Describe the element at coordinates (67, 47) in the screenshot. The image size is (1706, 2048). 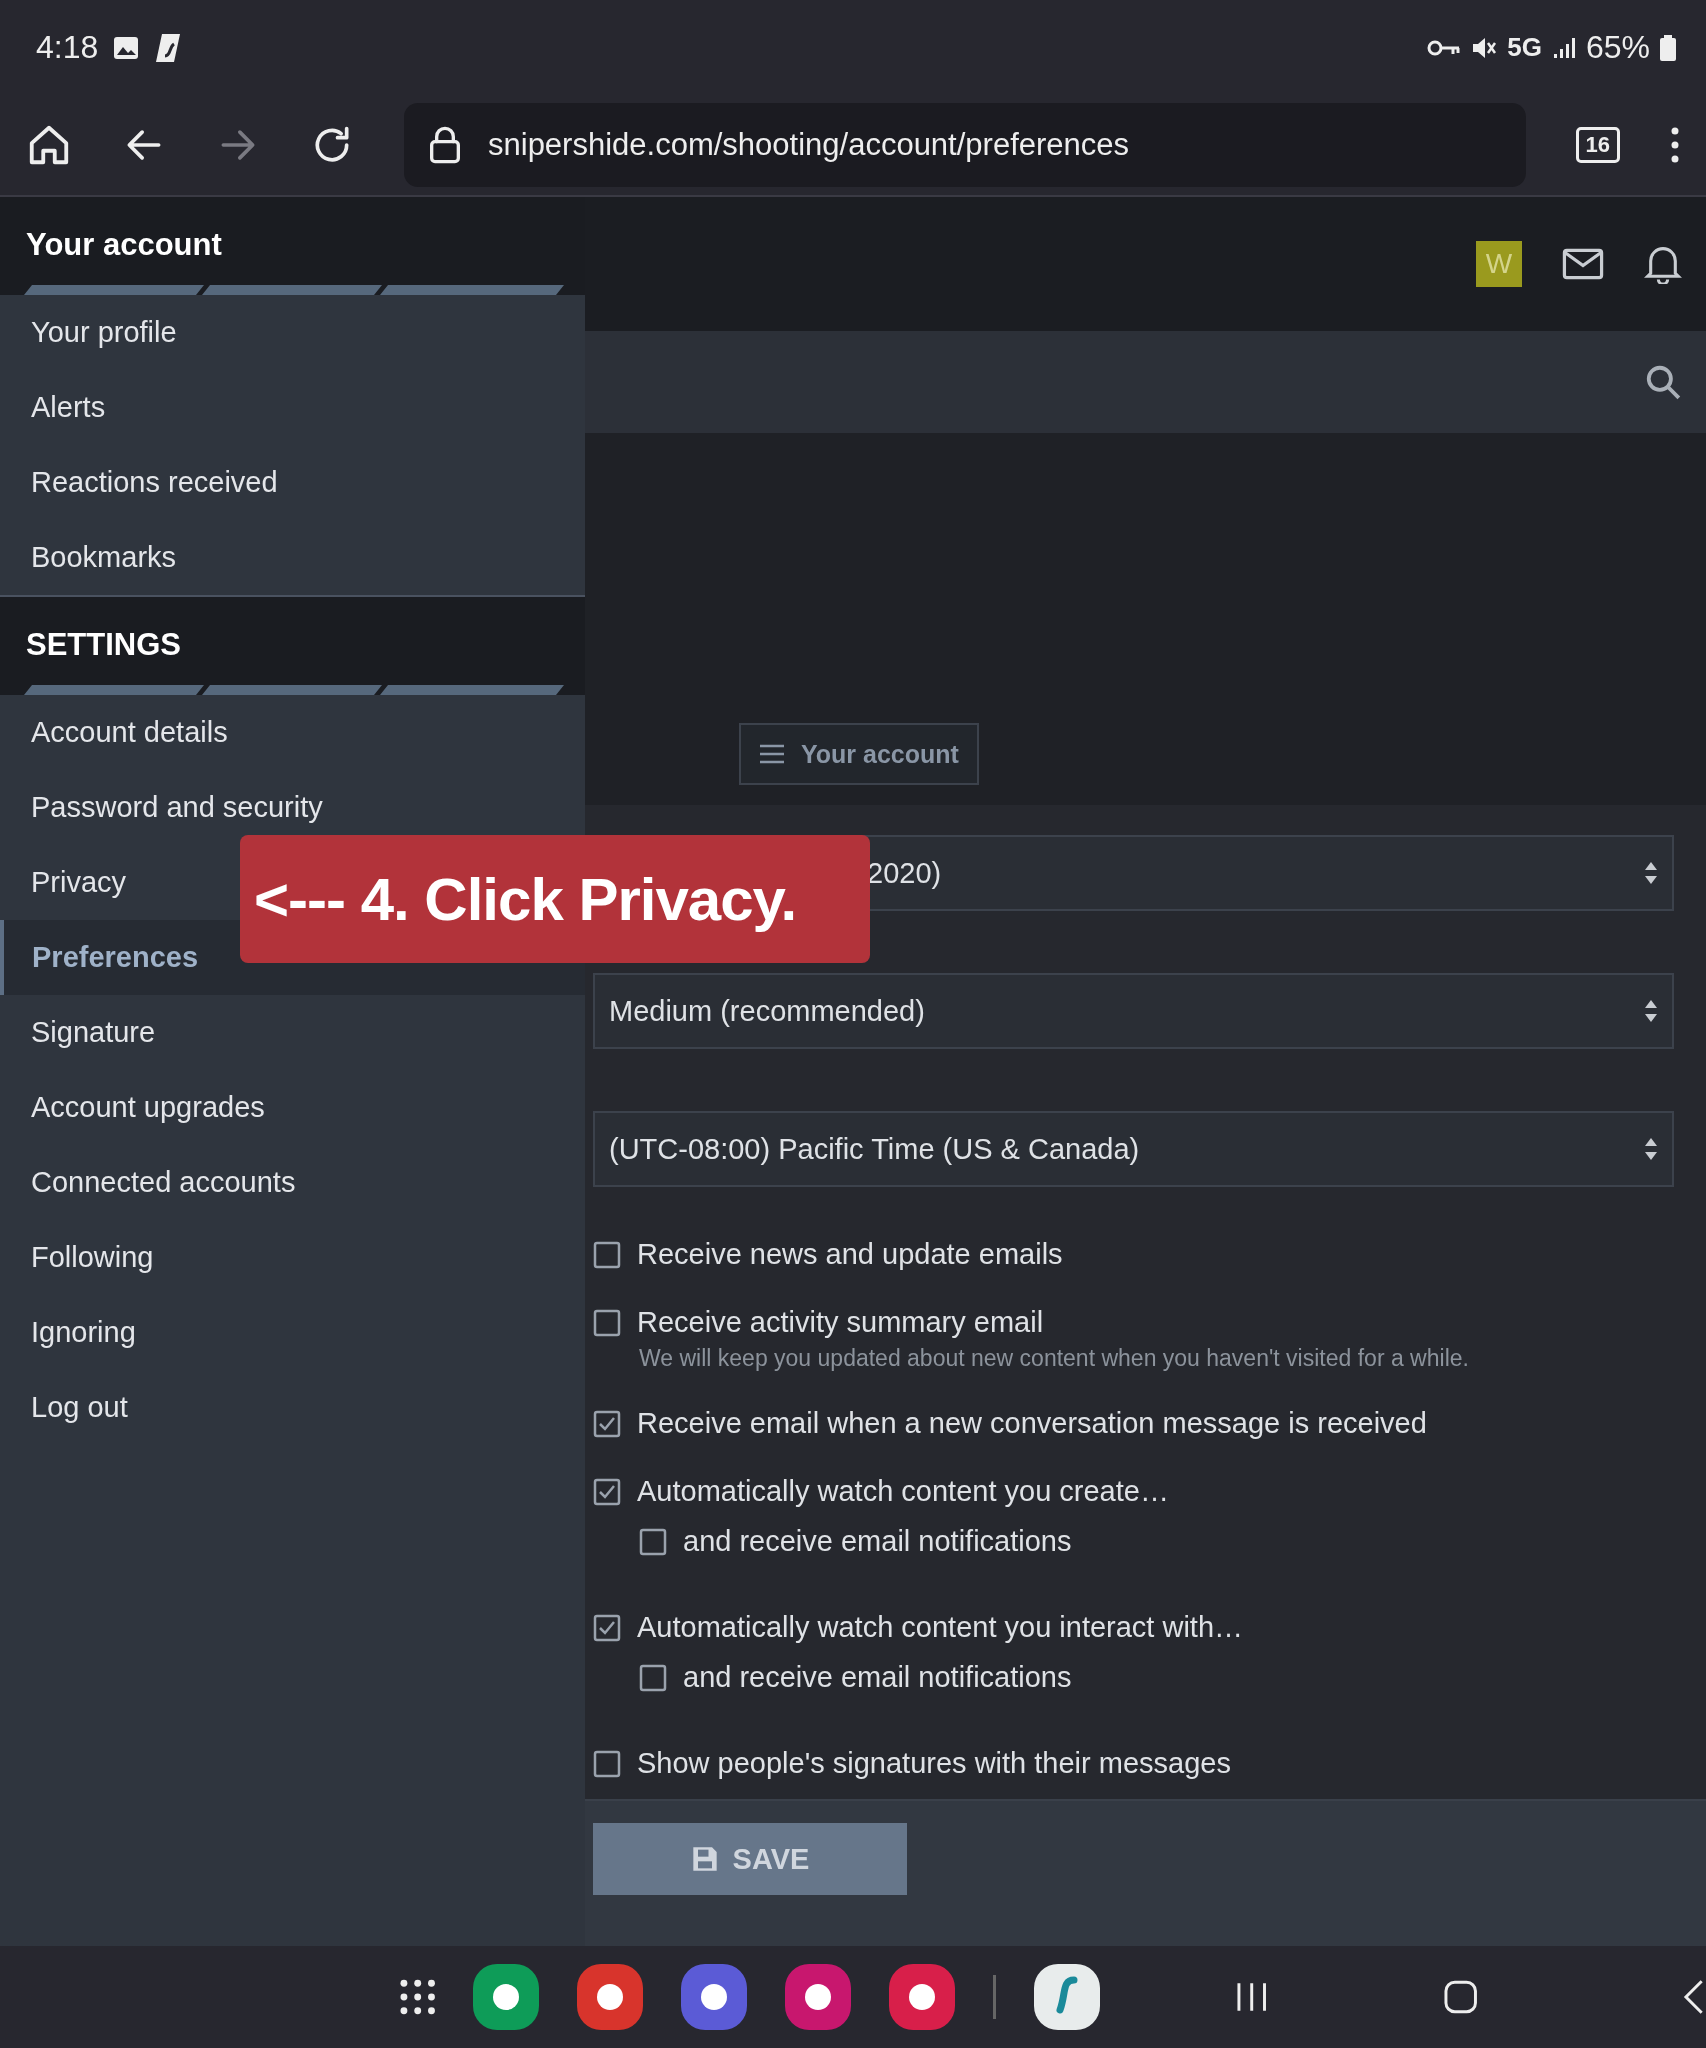
I see `clock: 4:18` at that location.